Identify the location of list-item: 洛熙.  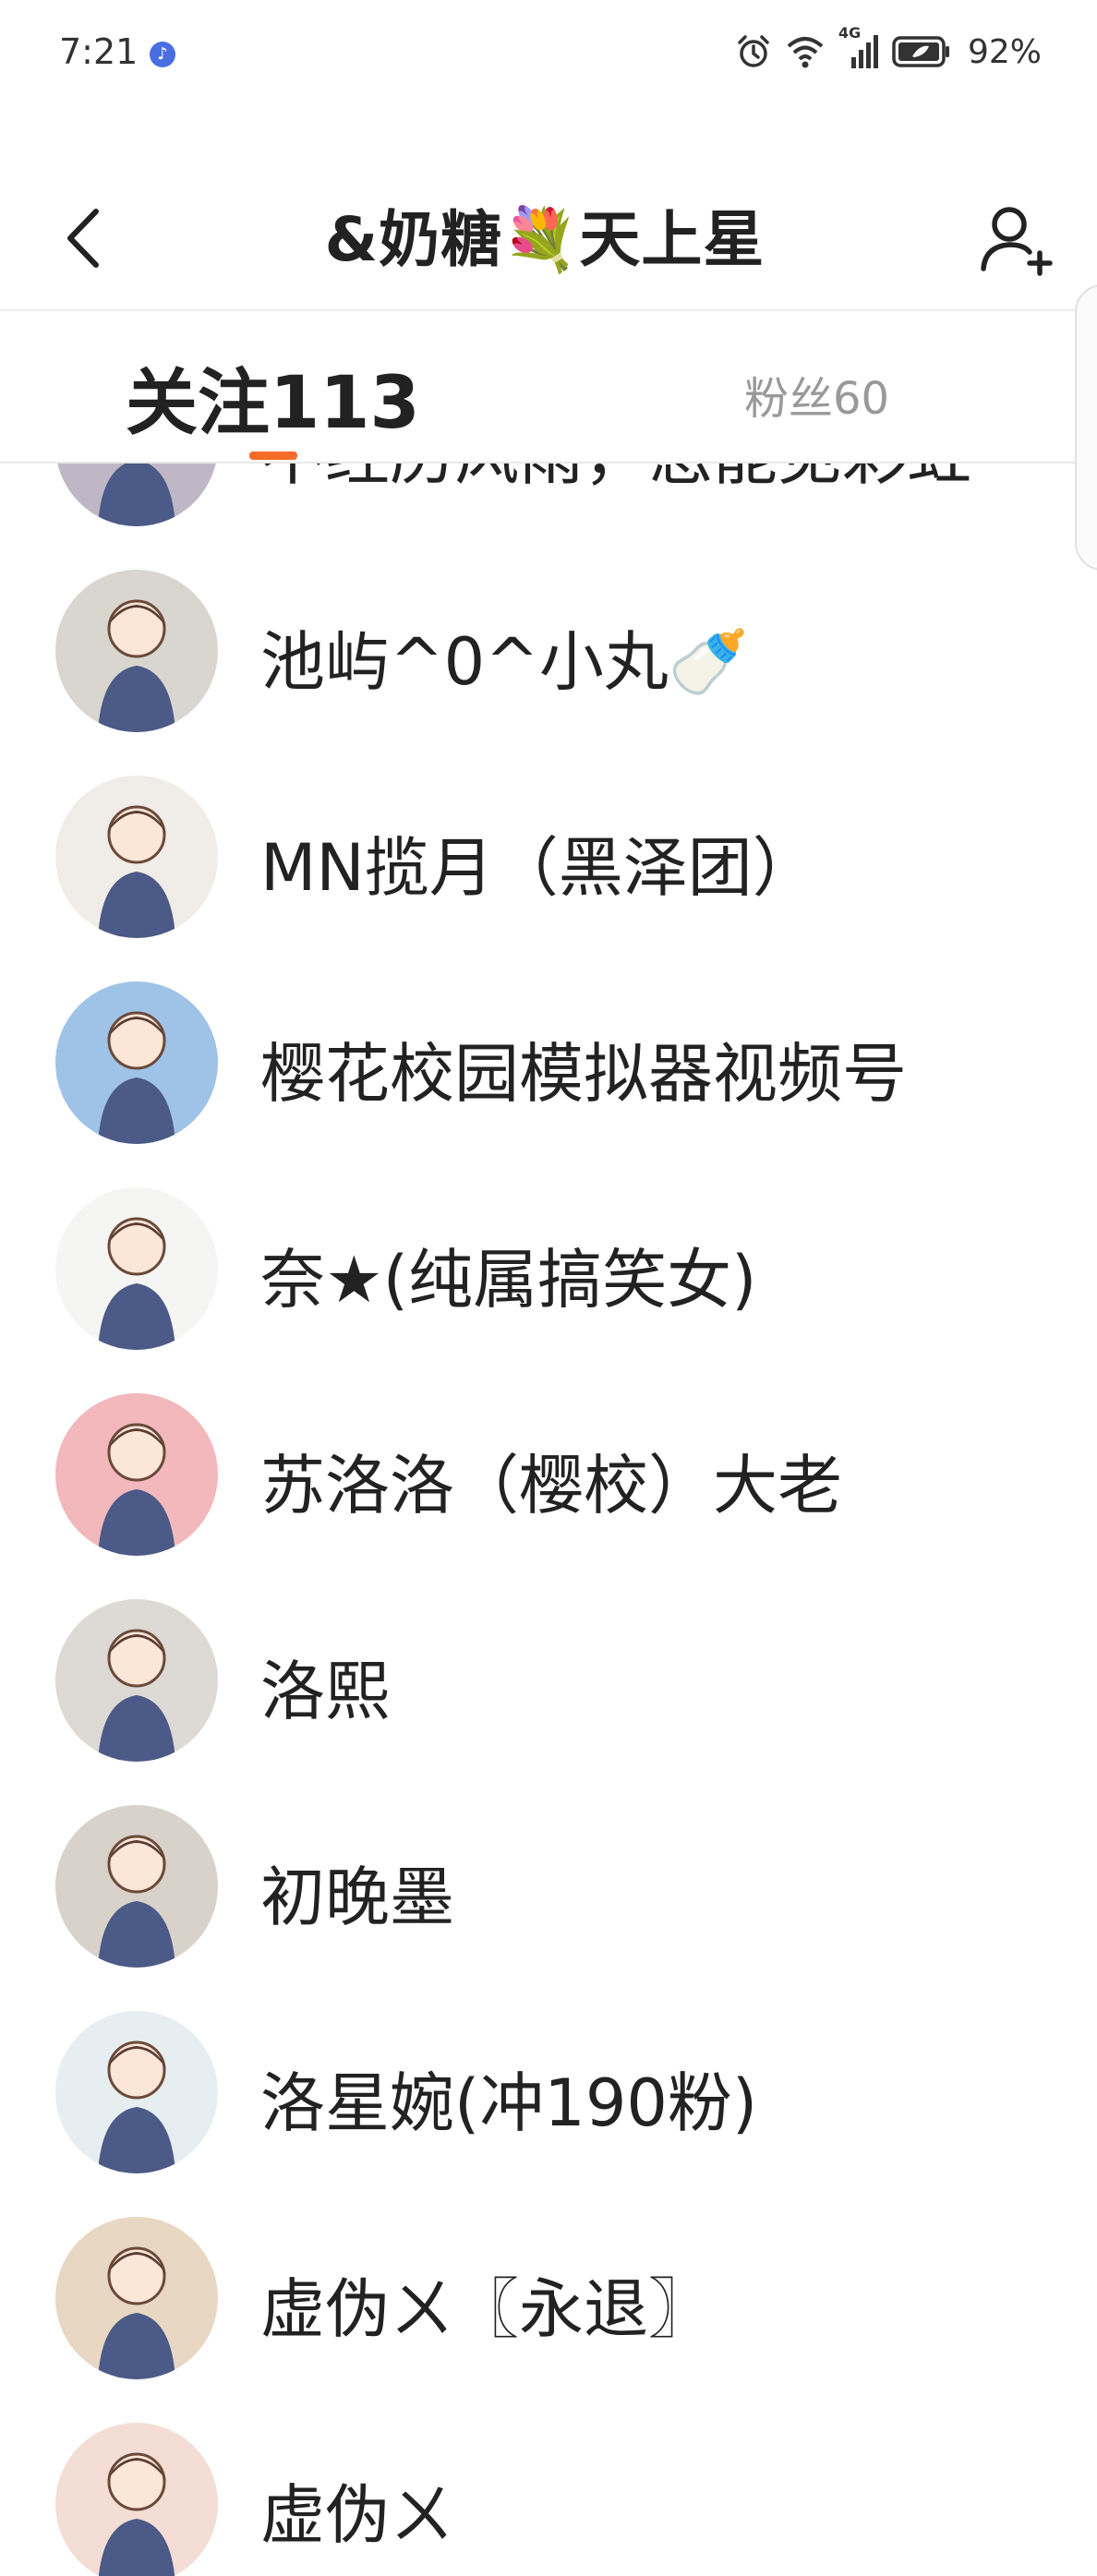
(548, 1680).